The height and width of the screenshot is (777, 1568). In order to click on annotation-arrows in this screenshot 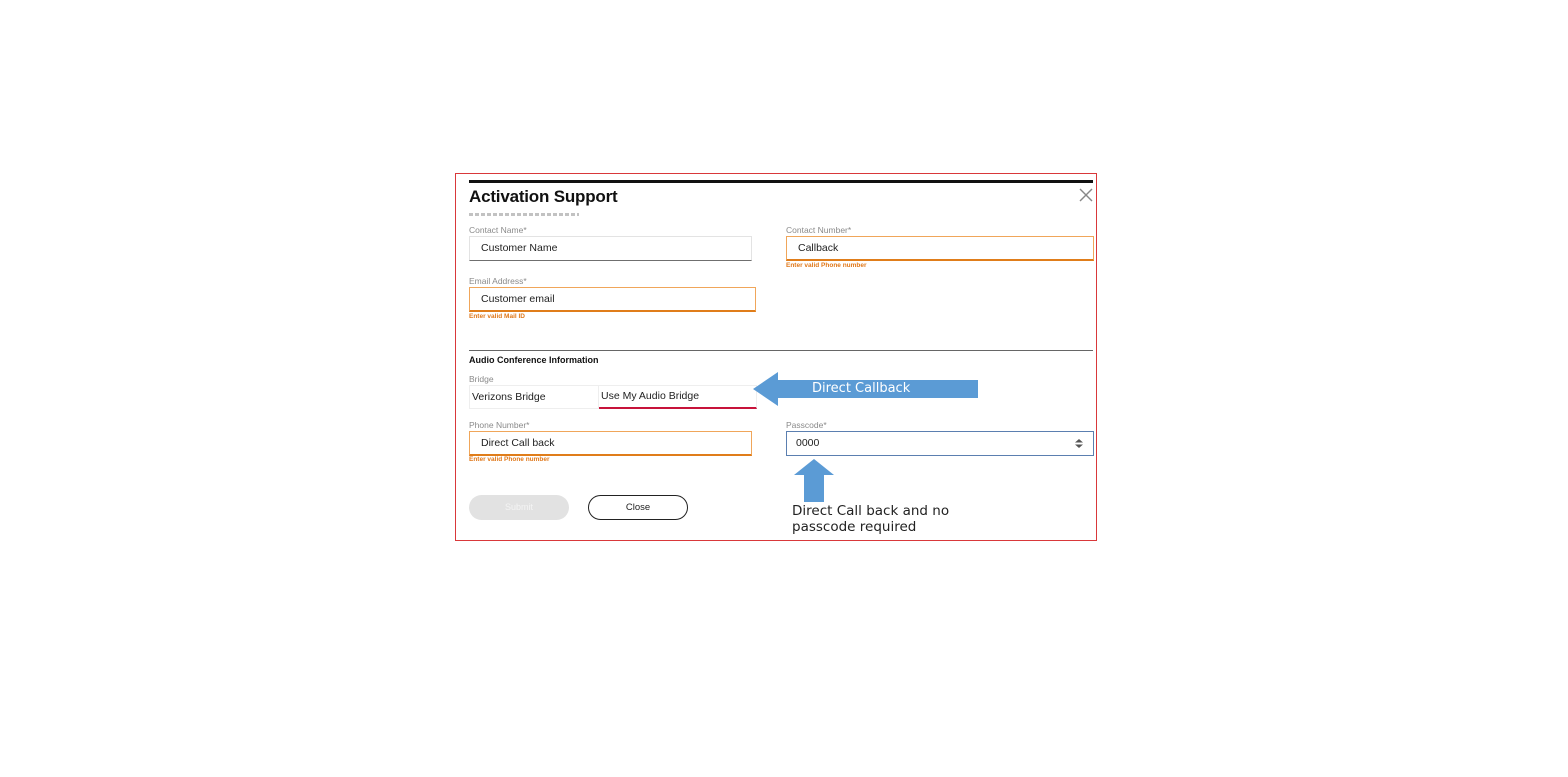, I will do `click(865, 437)`.